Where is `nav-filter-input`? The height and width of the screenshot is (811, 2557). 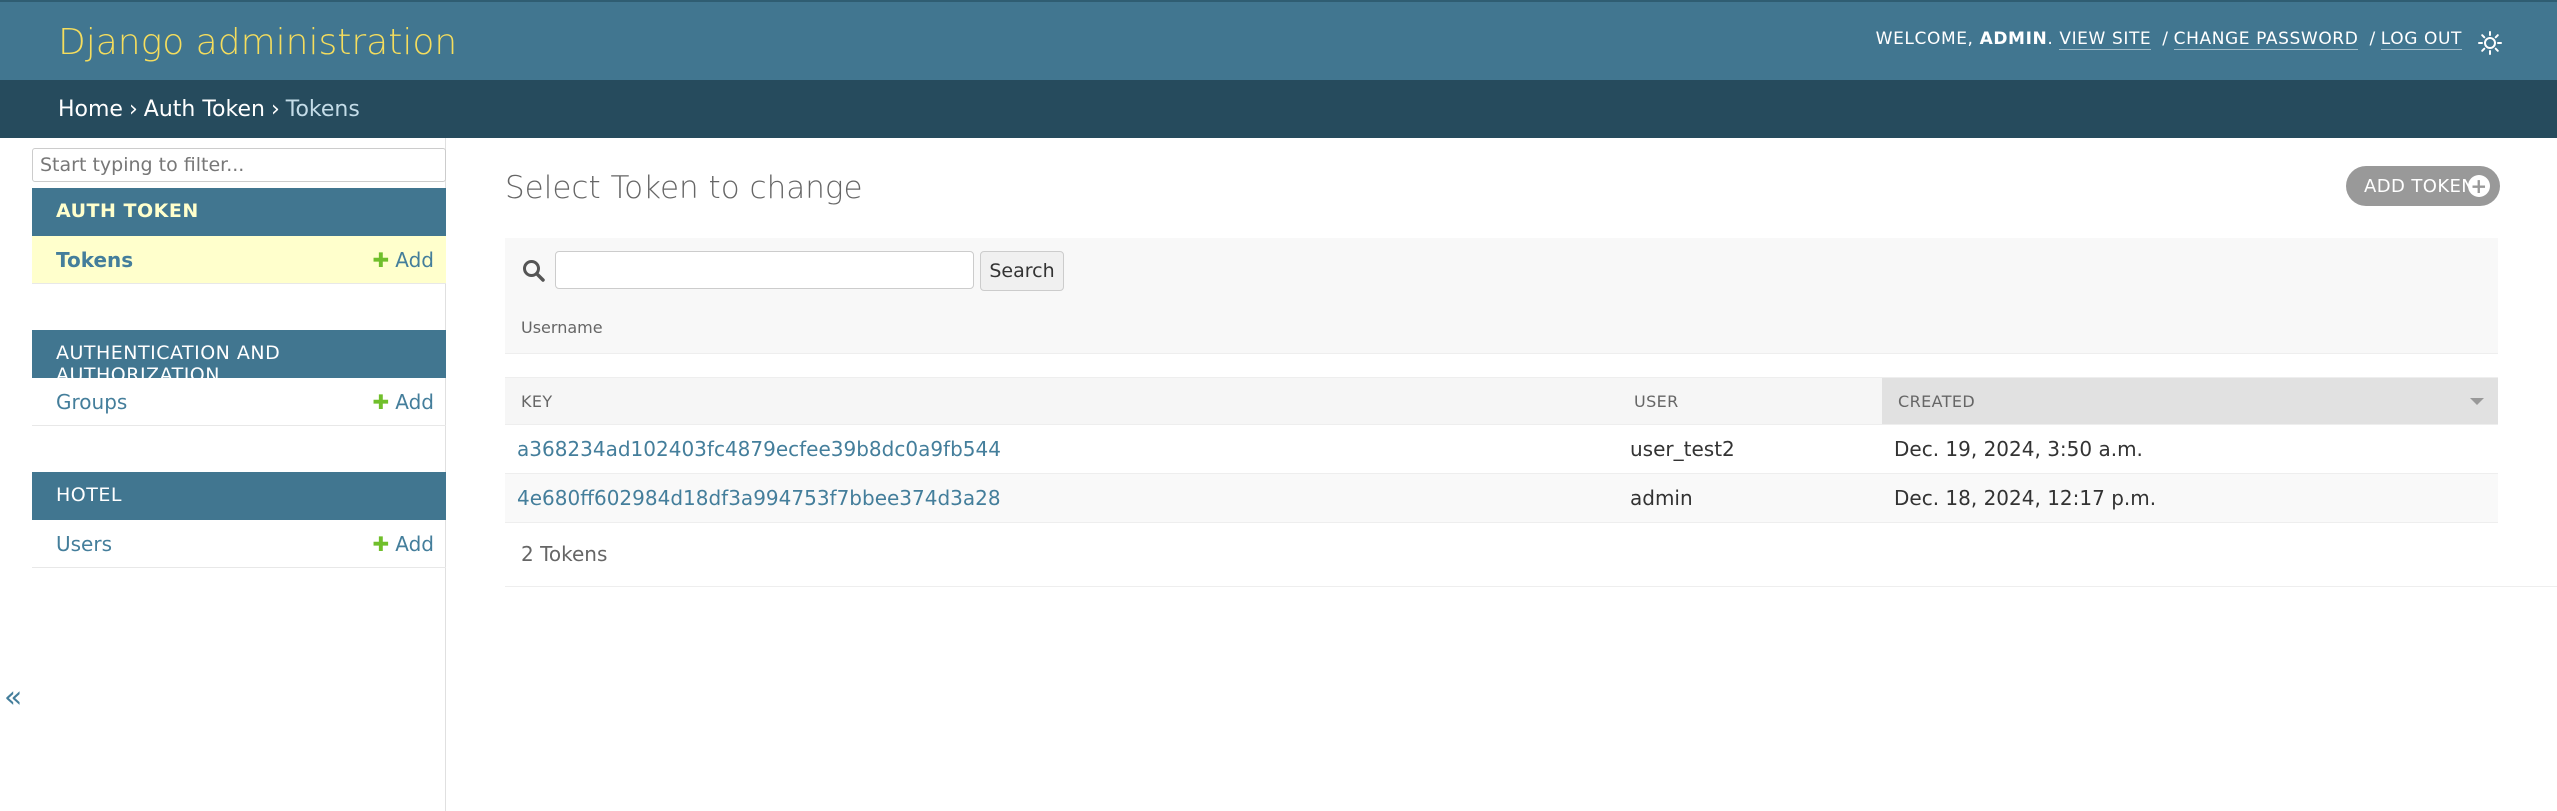 nav-filter-input is located at coordinates (239, 165).